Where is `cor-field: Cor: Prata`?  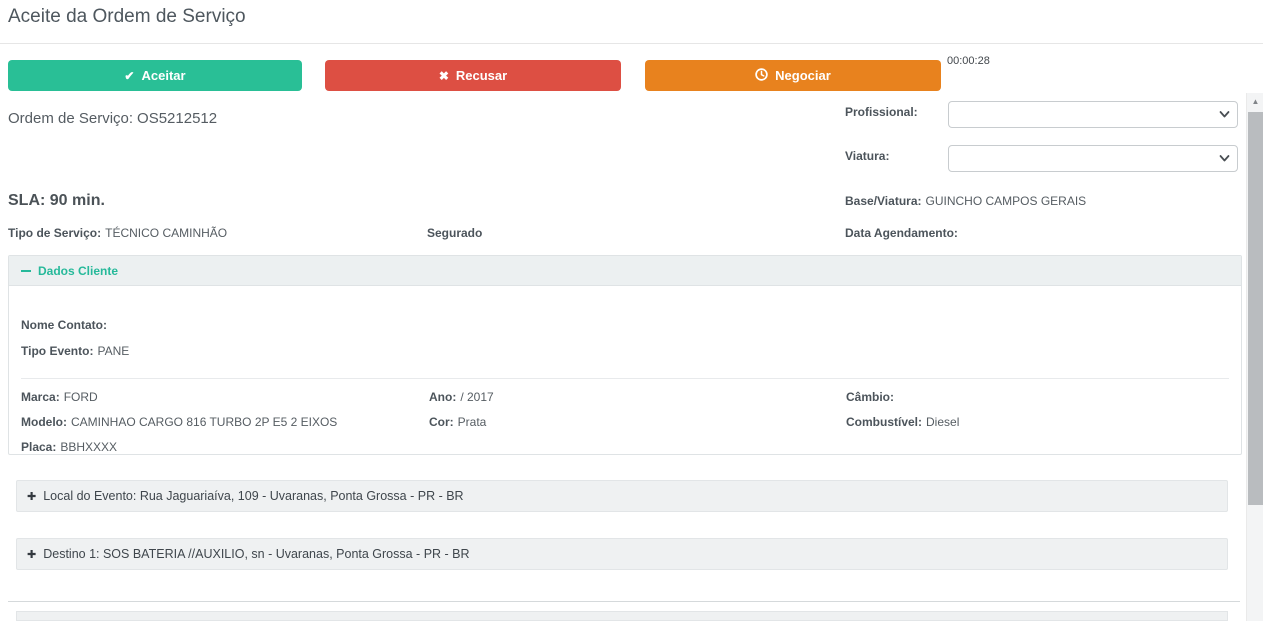 cor-field: Cor: Prata is located at coordinates (457, 422).